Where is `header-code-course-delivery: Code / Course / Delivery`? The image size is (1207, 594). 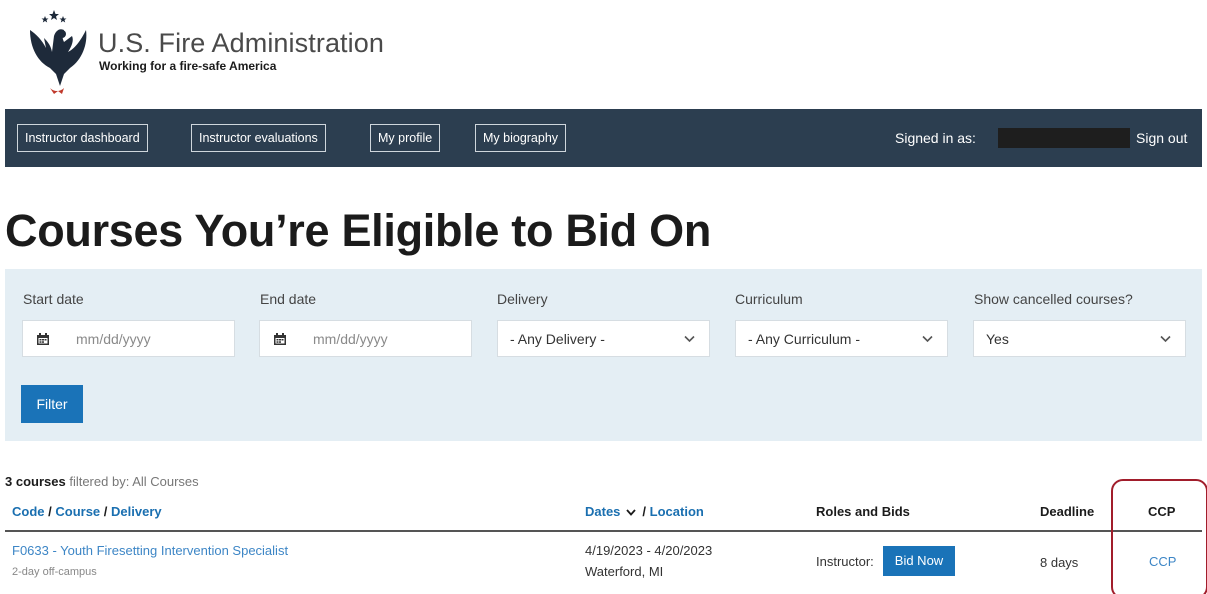 header-code-course-delivery: Code / Course / Delivery is located at coordinates (87, 511).